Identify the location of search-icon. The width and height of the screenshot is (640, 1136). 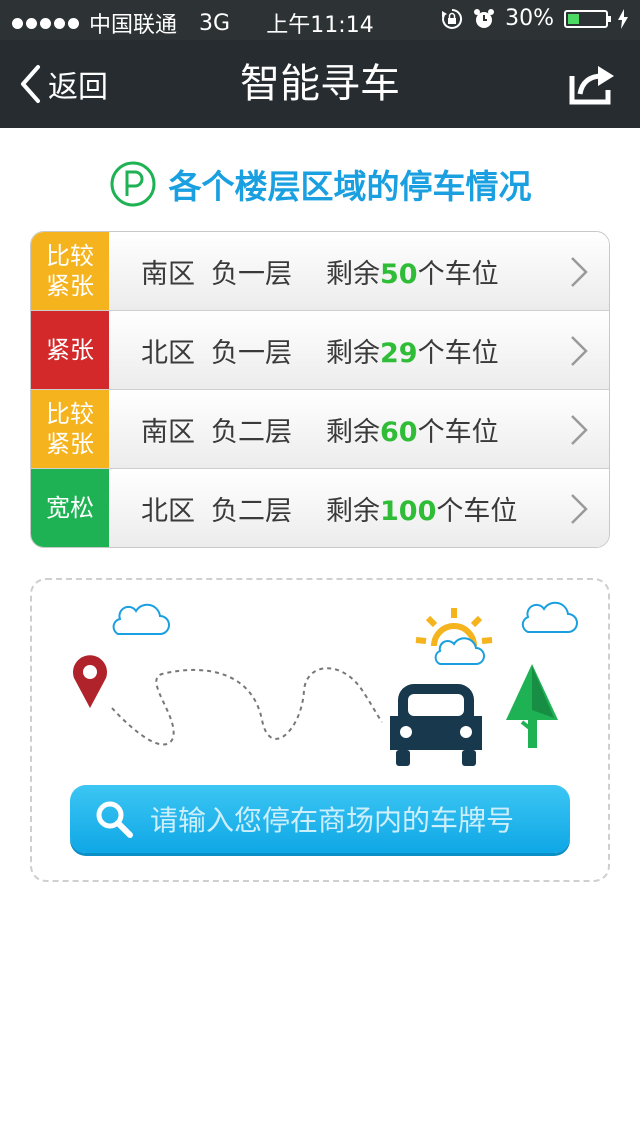
(114, 819).